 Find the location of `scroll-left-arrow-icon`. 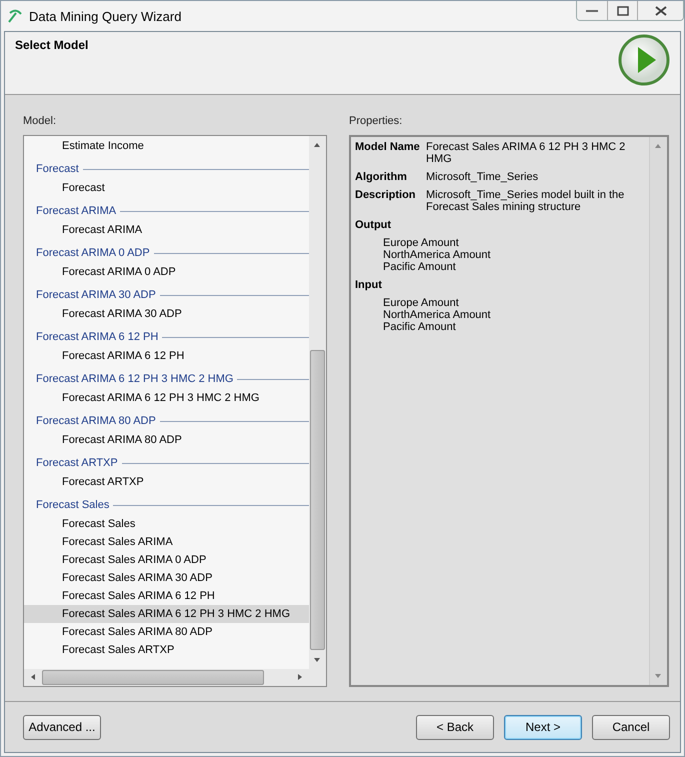

scroll-left-arrow-icon is located at coordinates (33, 677).